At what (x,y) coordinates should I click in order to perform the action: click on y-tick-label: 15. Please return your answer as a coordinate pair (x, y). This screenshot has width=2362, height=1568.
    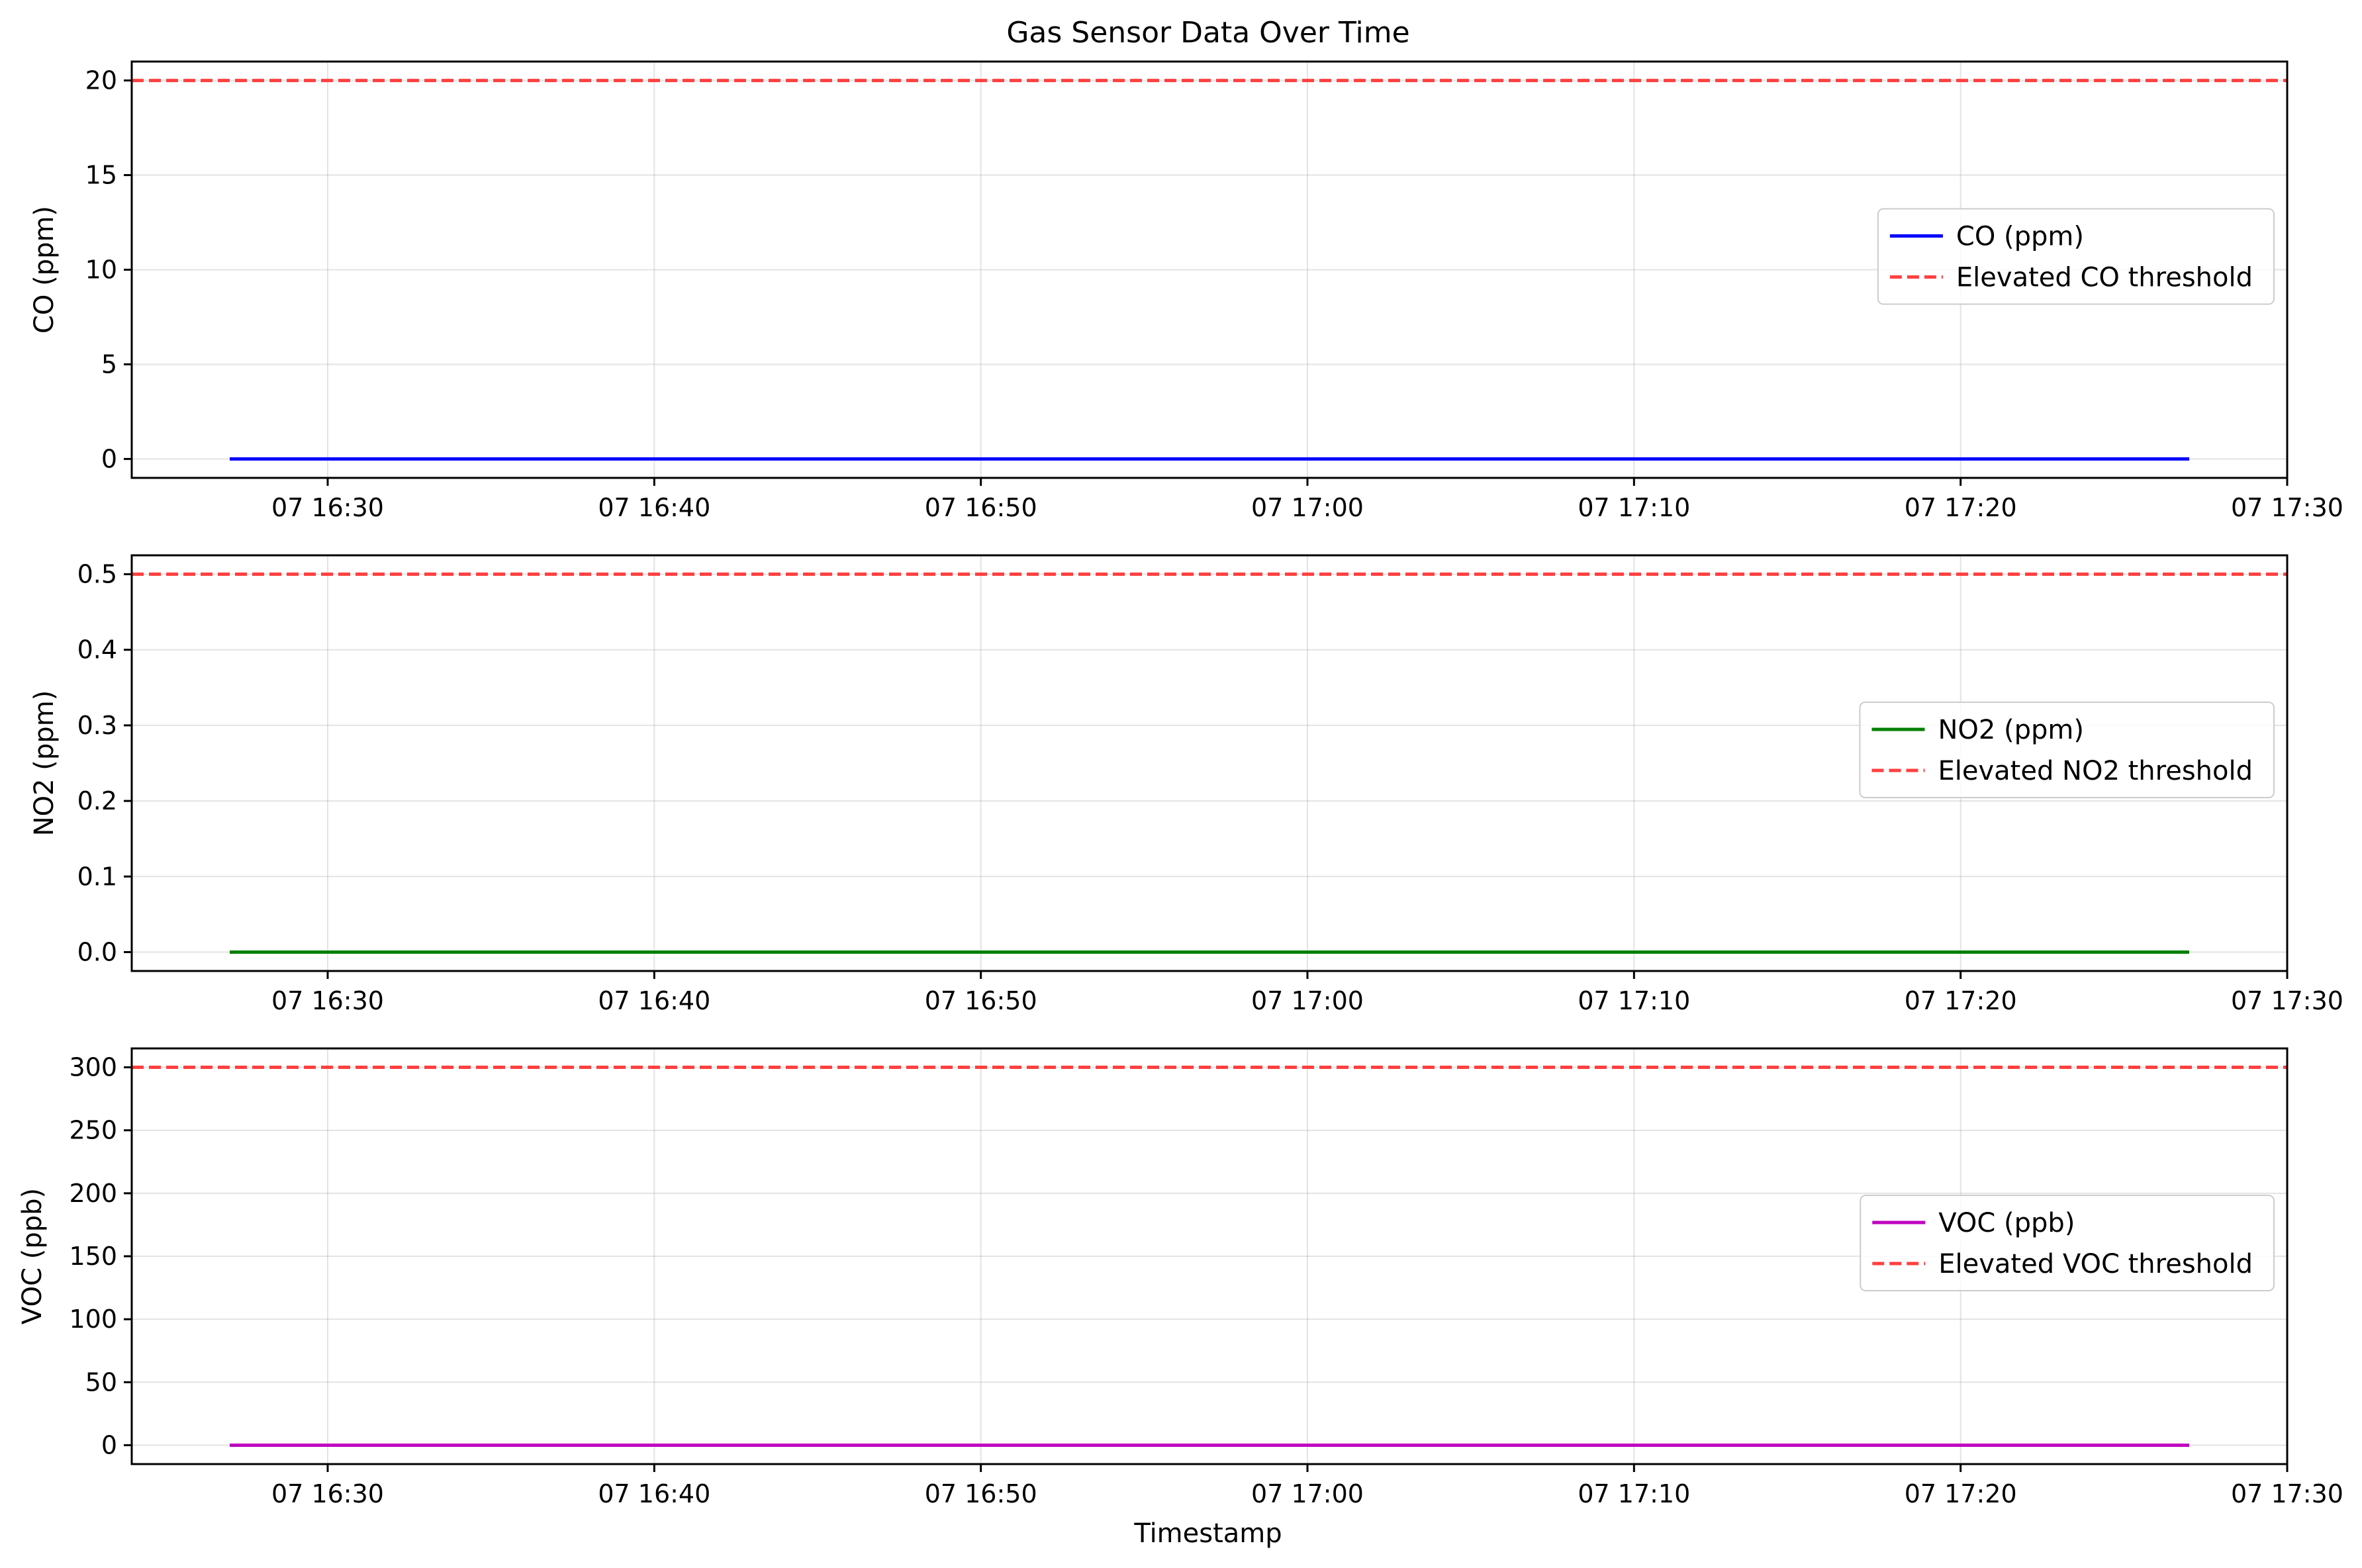
    Looking at the image, I should click on (101, 175).